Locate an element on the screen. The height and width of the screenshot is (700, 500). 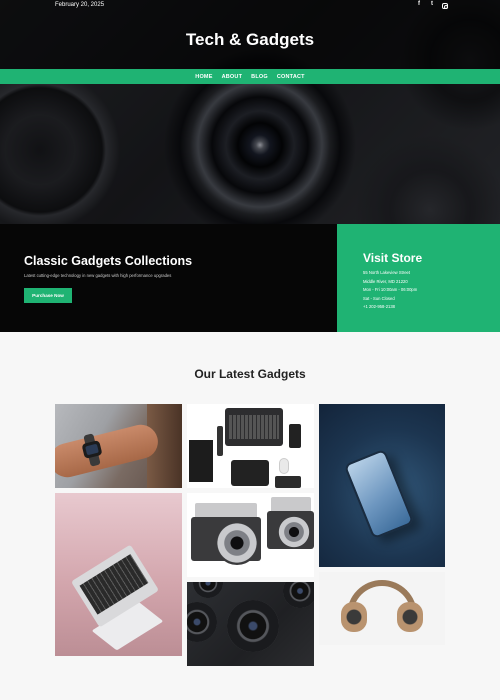
gallery-image-camera-lenses is located at coordinates (250, 624).